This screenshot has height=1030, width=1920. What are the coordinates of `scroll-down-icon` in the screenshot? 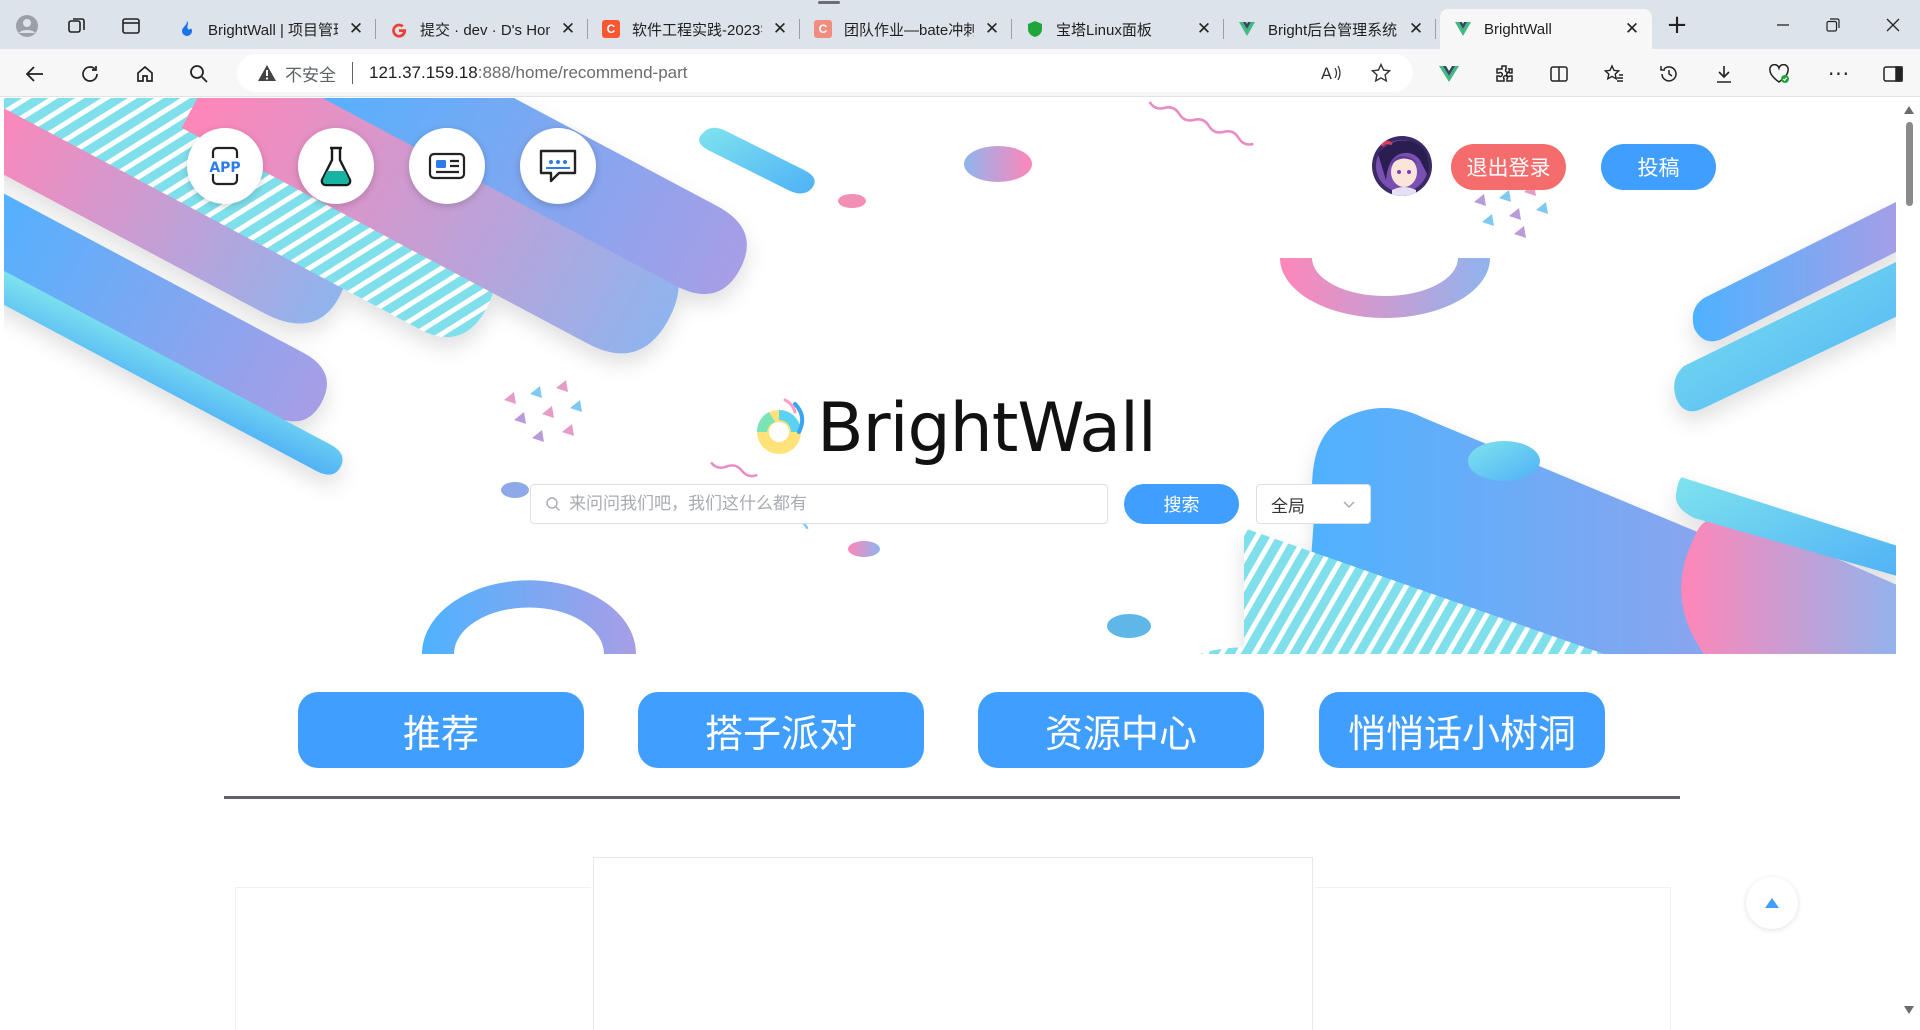 It's located at (1909, 1010).